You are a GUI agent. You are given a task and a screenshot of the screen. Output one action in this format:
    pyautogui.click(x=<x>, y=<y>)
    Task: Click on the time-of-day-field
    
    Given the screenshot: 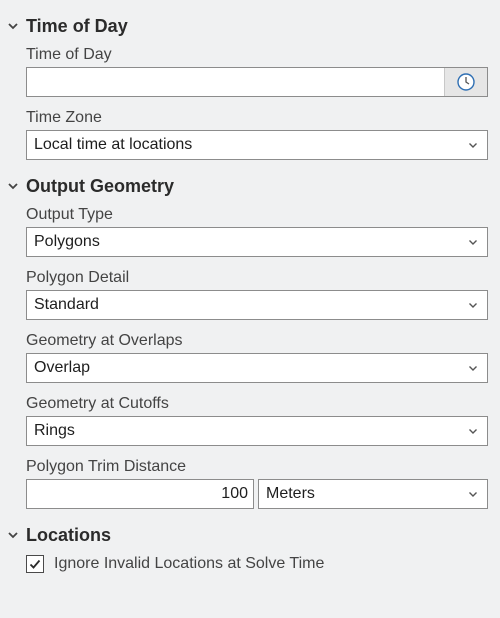 What is the action you would take?
    pyautogui.click(x=257, y=82)
    